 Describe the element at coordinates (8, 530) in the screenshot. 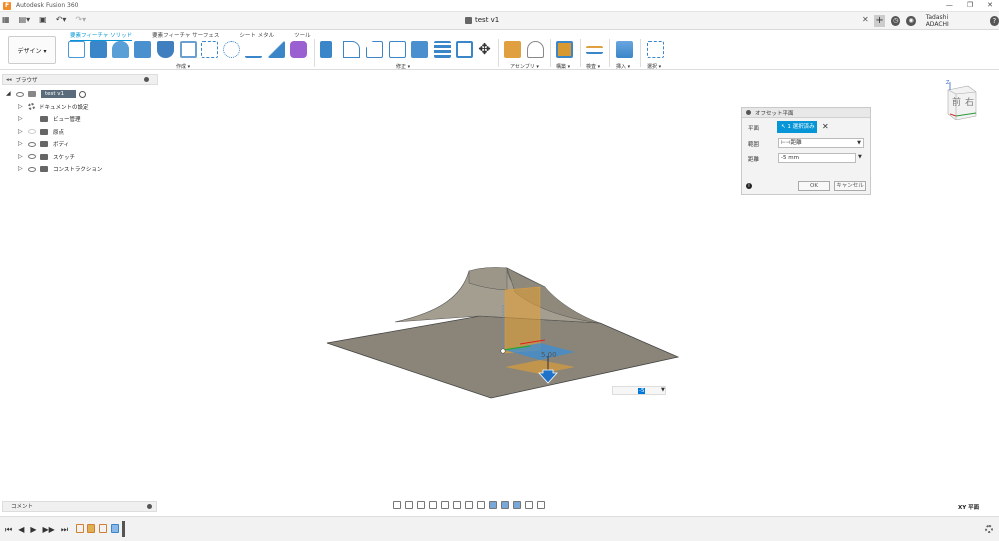

I see `timeline-start-icon: ⏮` at that location.